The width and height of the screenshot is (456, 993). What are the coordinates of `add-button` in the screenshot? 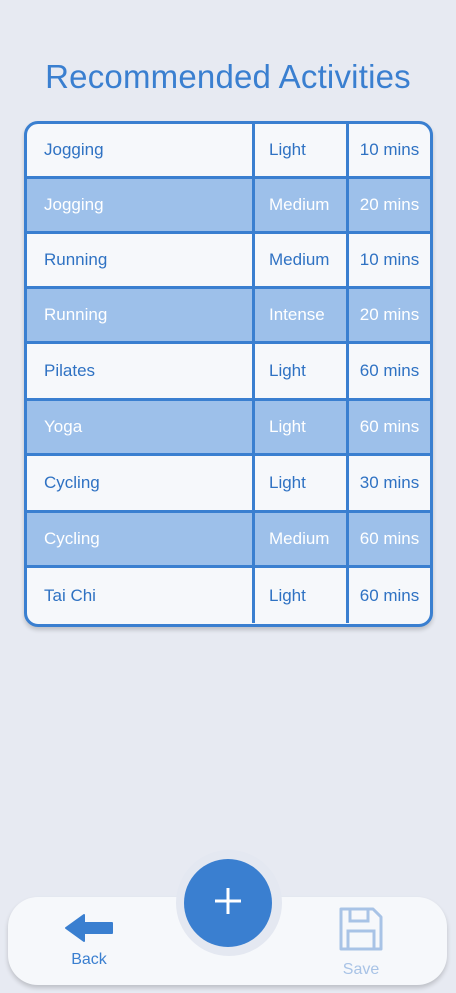 It's located at (228, 903).